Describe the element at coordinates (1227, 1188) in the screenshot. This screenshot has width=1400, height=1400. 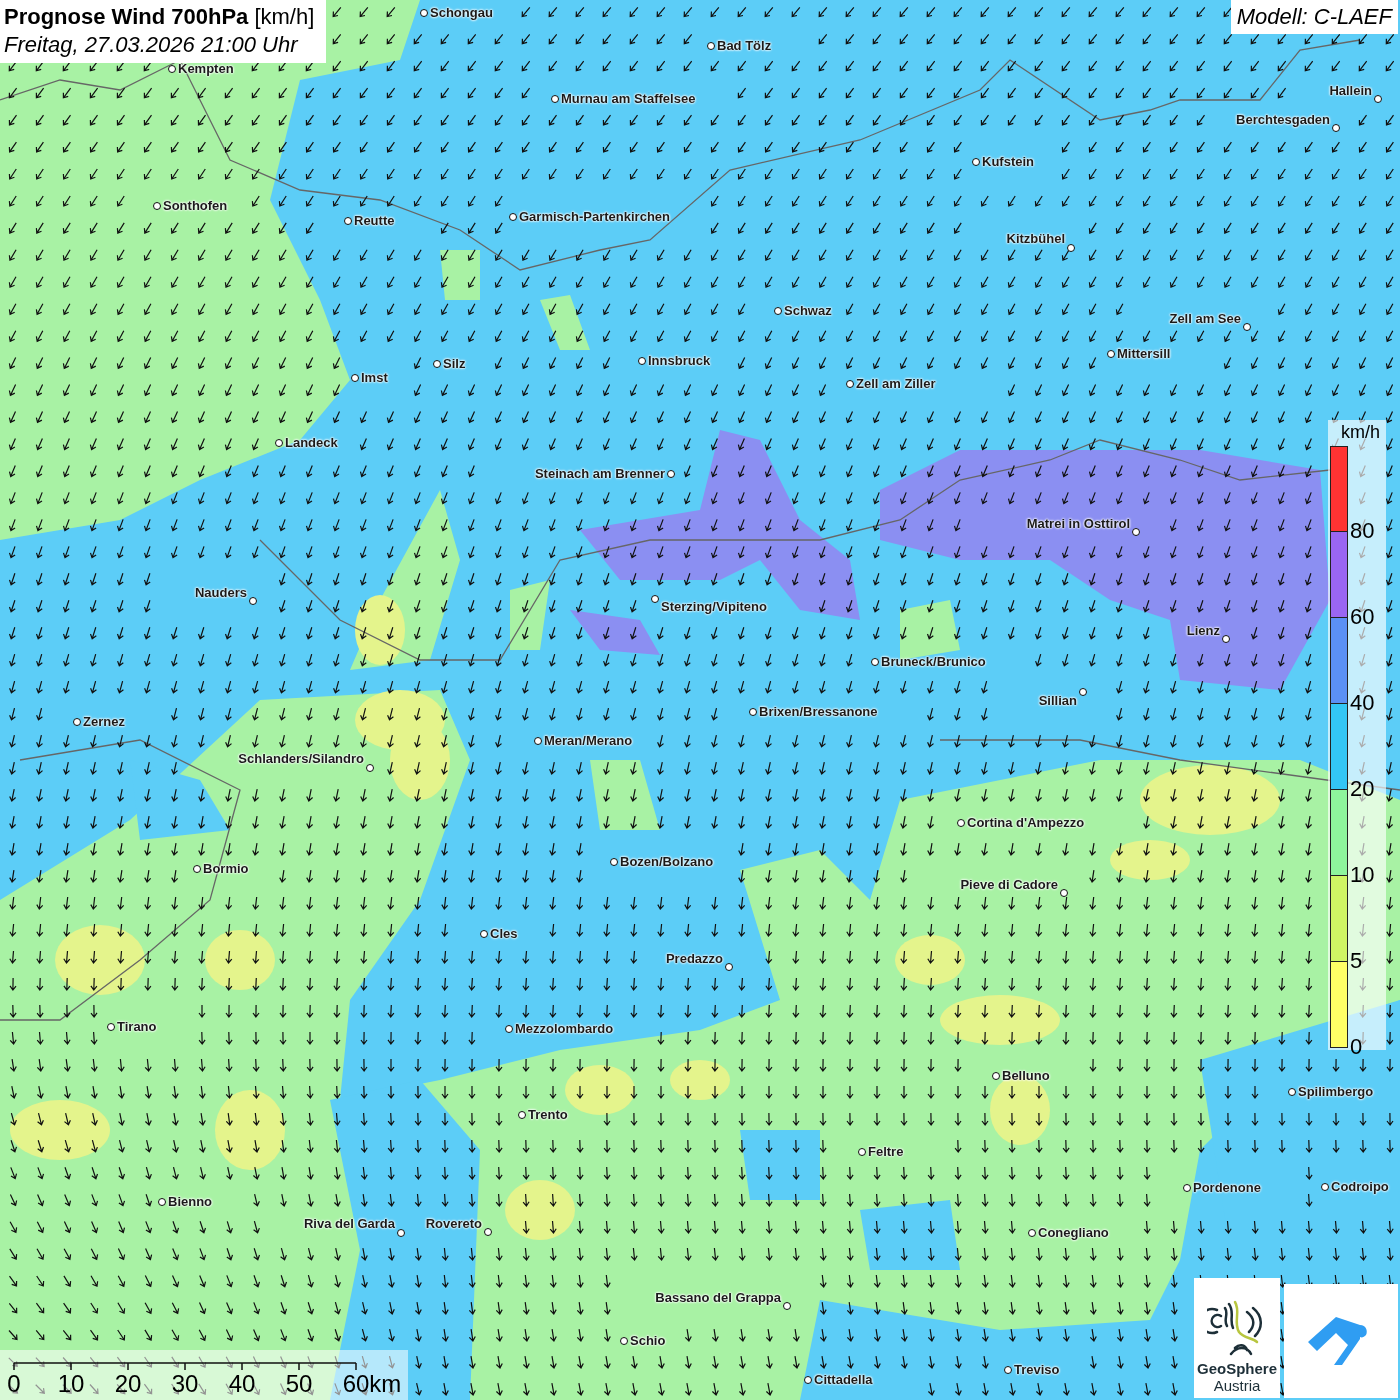
I see `city-label: Pordenone` at that location.